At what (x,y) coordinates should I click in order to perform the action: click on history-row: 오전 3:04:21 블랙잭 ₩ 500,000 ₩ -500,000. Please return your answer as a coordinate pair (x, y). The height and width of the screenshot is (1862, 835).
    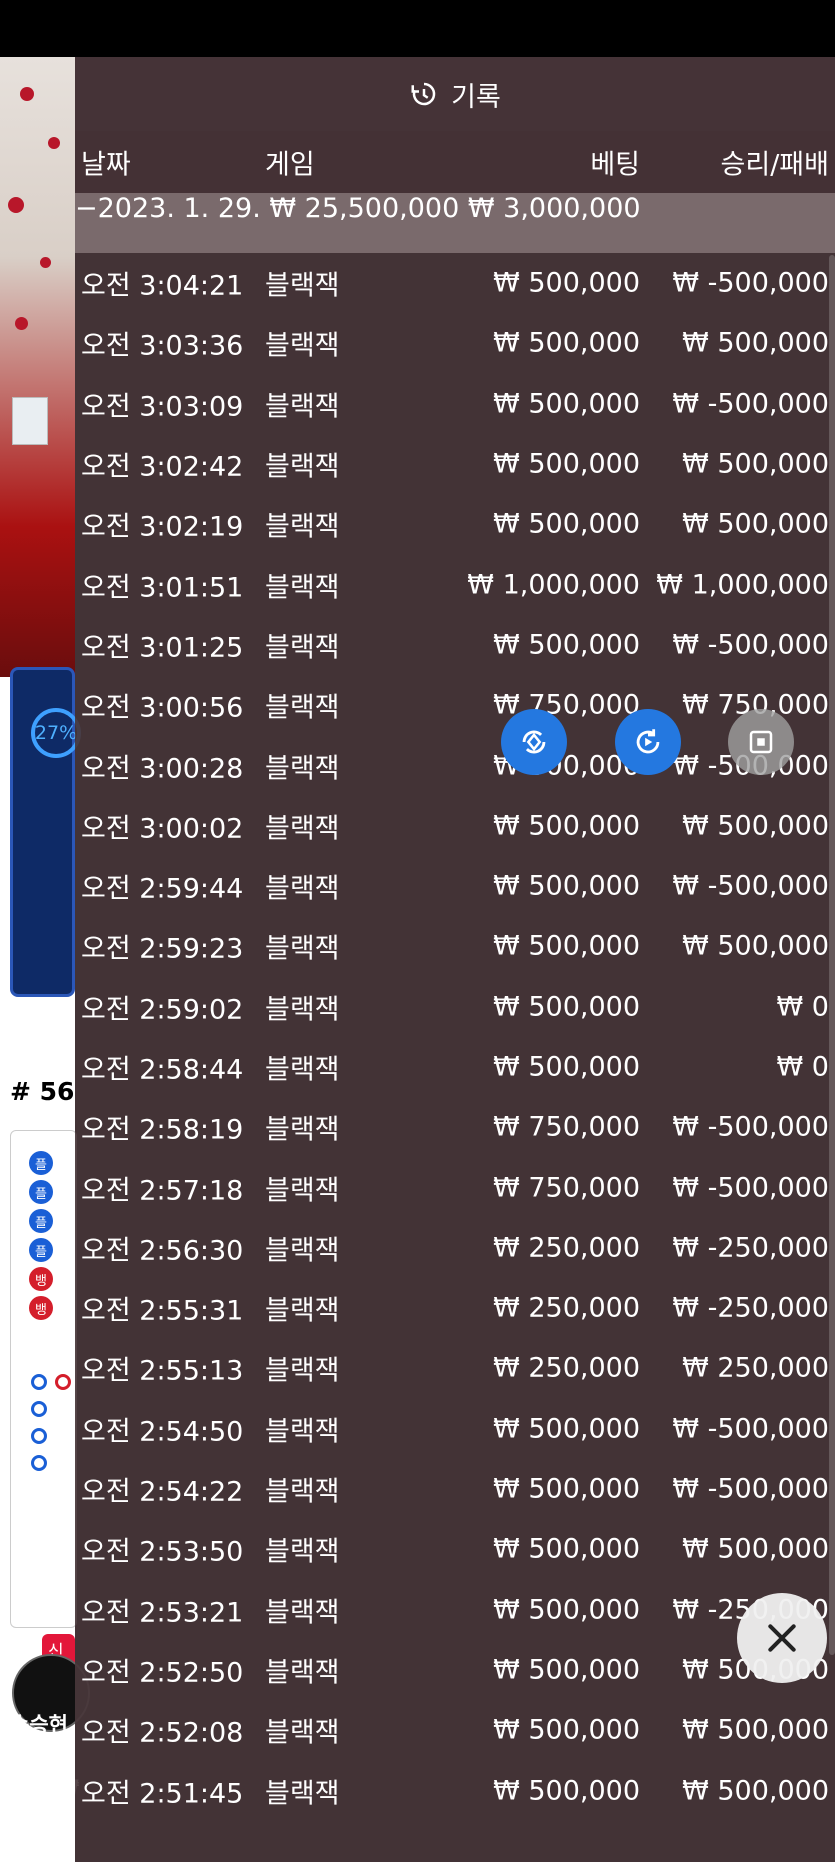
    Looking at the image, I should click on (455, 283).